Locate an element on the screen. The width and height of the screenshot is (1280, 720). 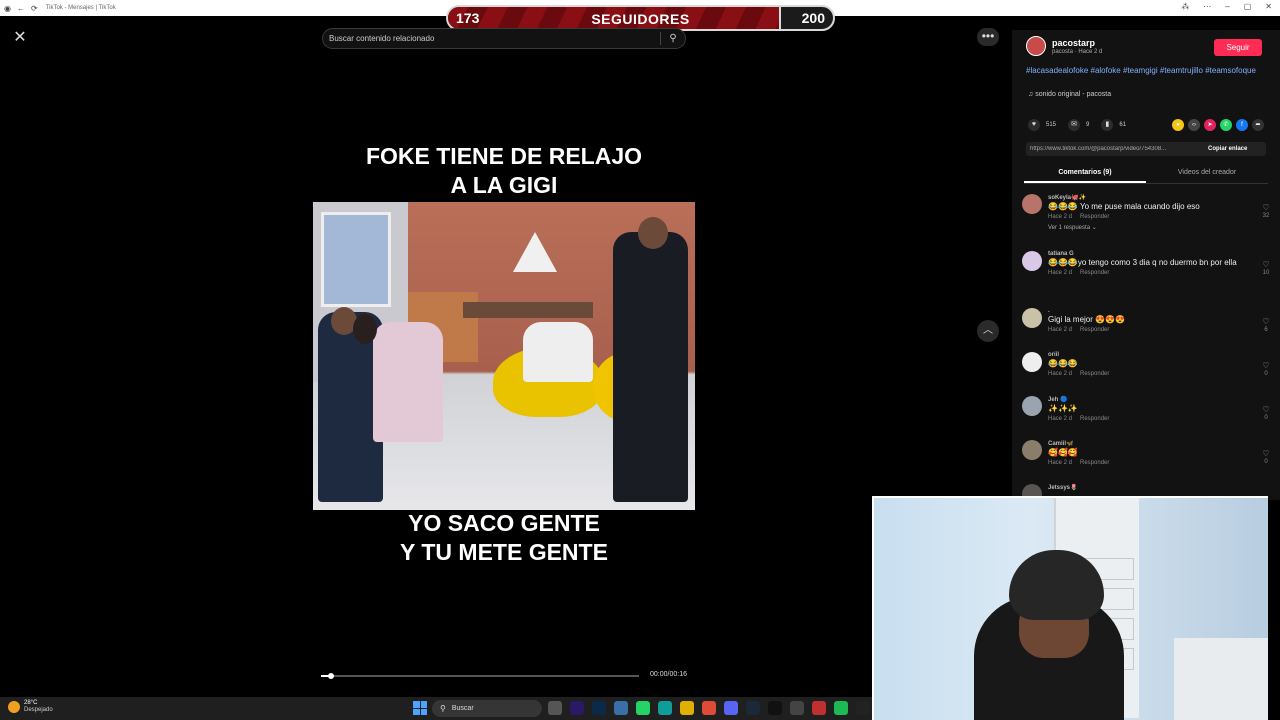
comment-user: . is located at coordinates (1160, 311).